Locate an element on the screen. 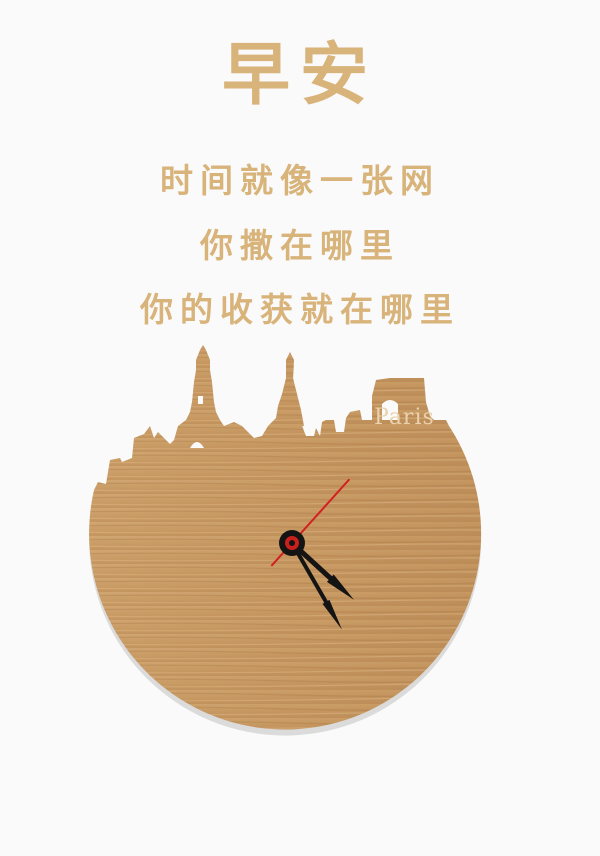 The image size is (600, 856). center-hub-cap is located at coordinates (292, 543).